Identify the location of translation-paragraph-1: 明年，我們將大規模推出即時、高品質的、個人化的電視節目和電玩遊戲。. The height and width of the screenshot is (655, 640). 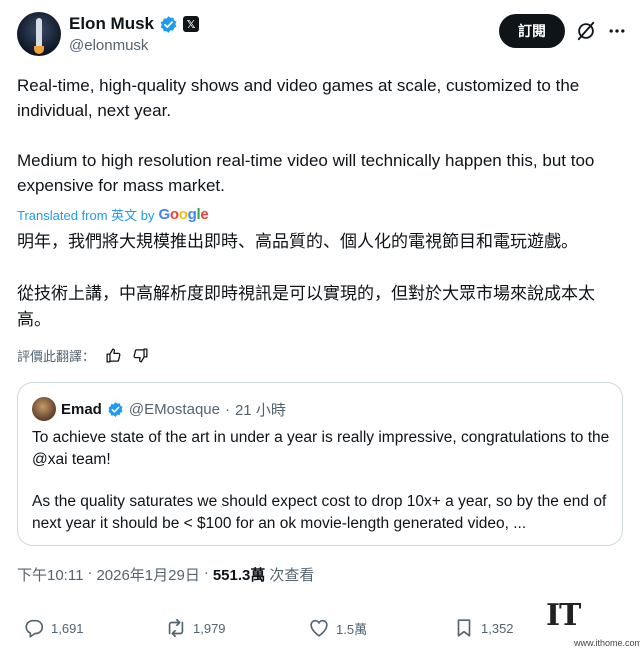
(297, 241).